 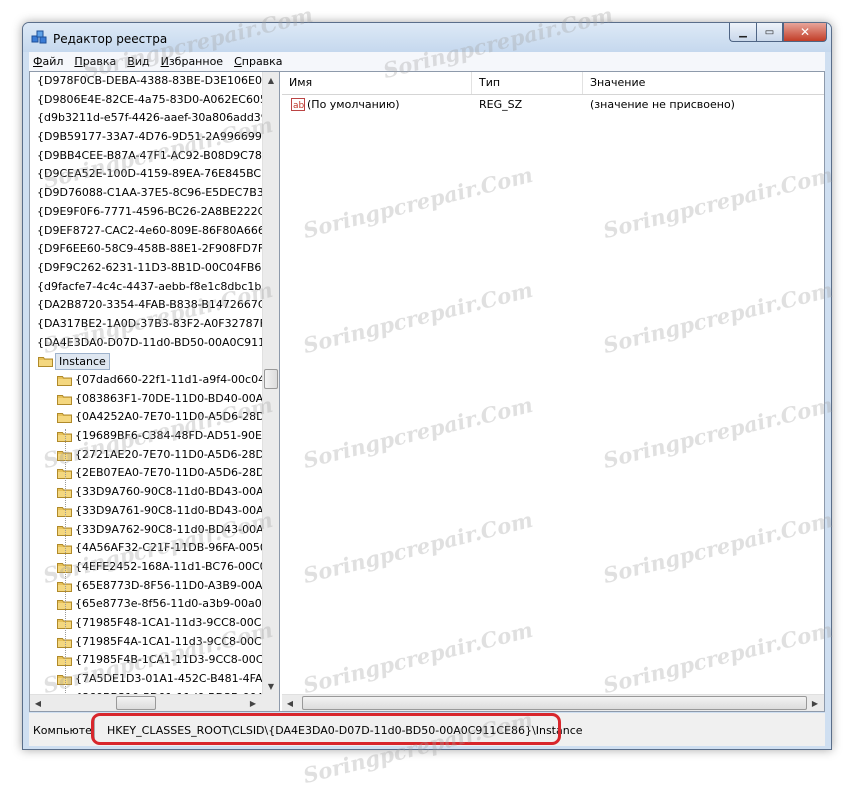 I want to click on tree-key: {D9F9C262-6231-11D3-8B1D-00C04FB6BD, so click(x=146, y=268).